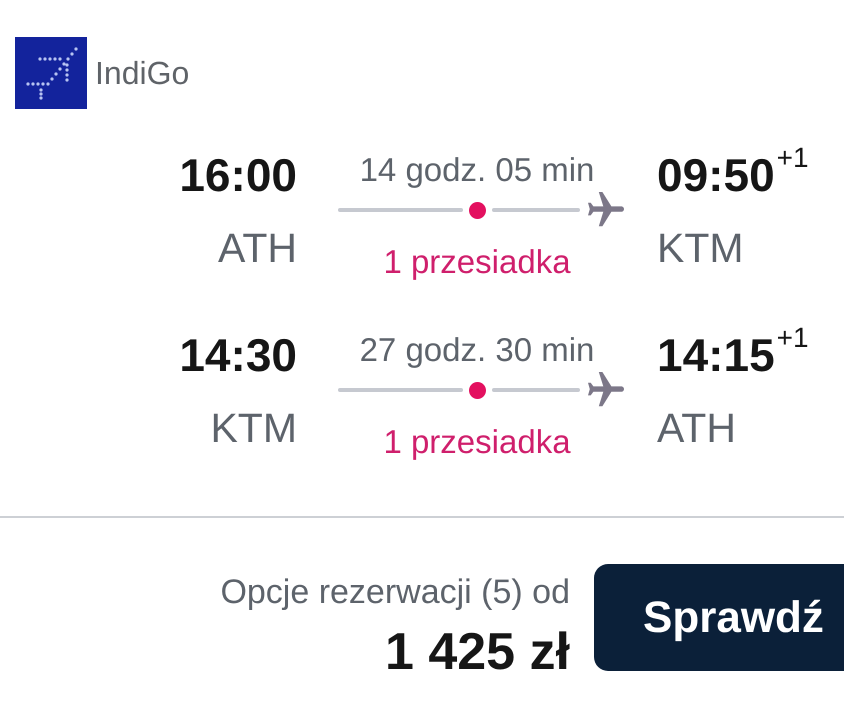  I want to click on airline-name: IndiGo, so click(142, 73).